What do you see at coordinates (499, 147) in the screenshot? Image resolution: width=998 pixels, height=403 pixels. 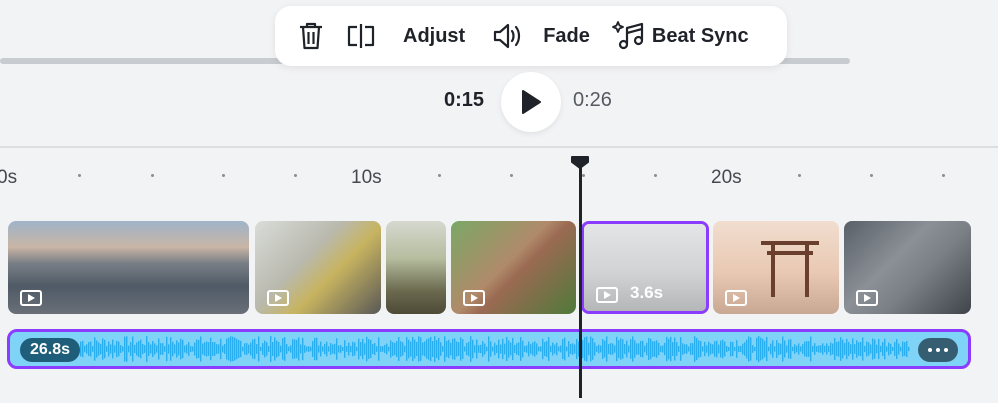 I see `divider` at bounding box center [499, 147].